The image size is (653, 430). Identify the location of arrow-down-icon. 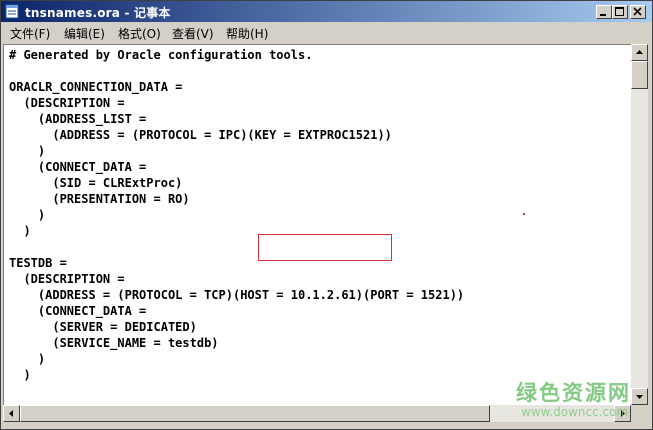
(639, 397).